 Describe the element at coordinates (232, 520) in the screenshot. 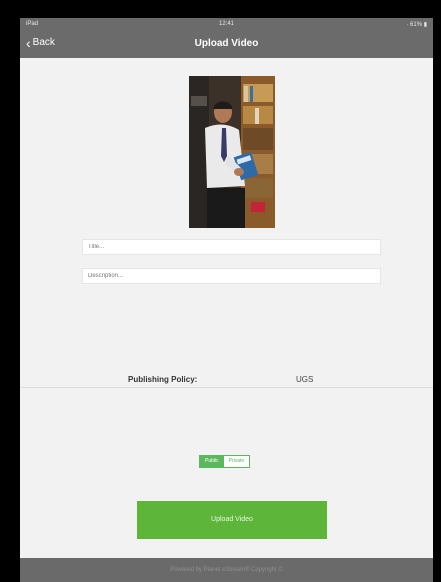

I see `upload-video-button: Upload Video` at that location.